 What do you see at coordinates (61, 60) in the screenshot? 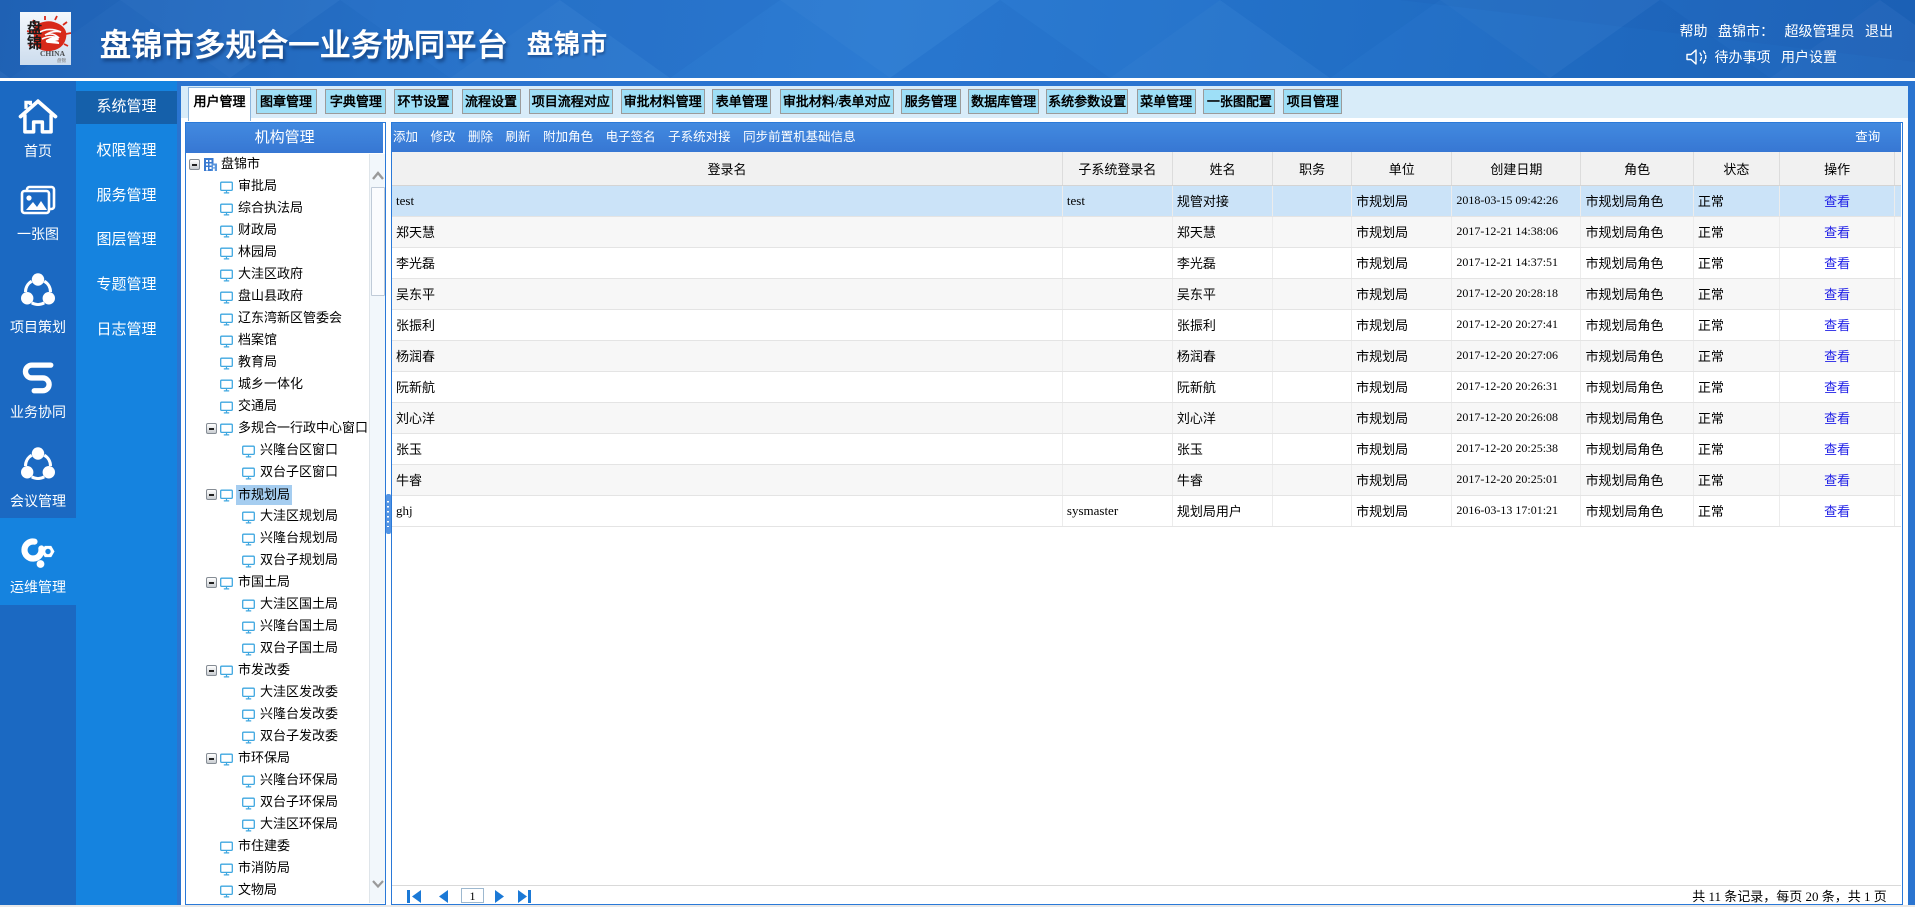
I see `svg-text: 盘锦` at bounding box center [61, 60].